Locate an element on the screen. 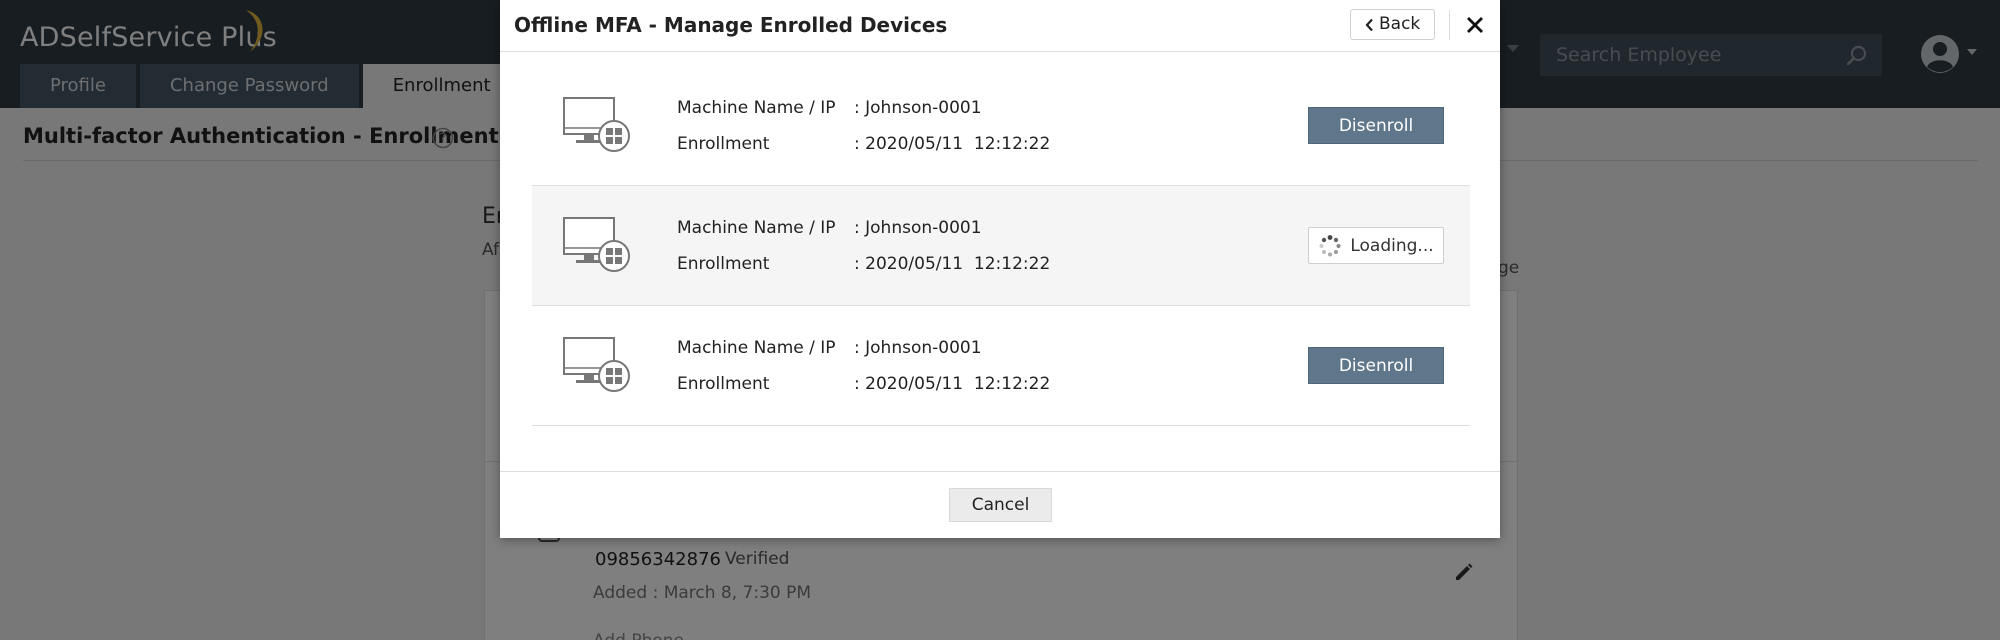 This screenshot has width=2000, height=640. back-button-label: Back is located at coordinates (1400, 24).